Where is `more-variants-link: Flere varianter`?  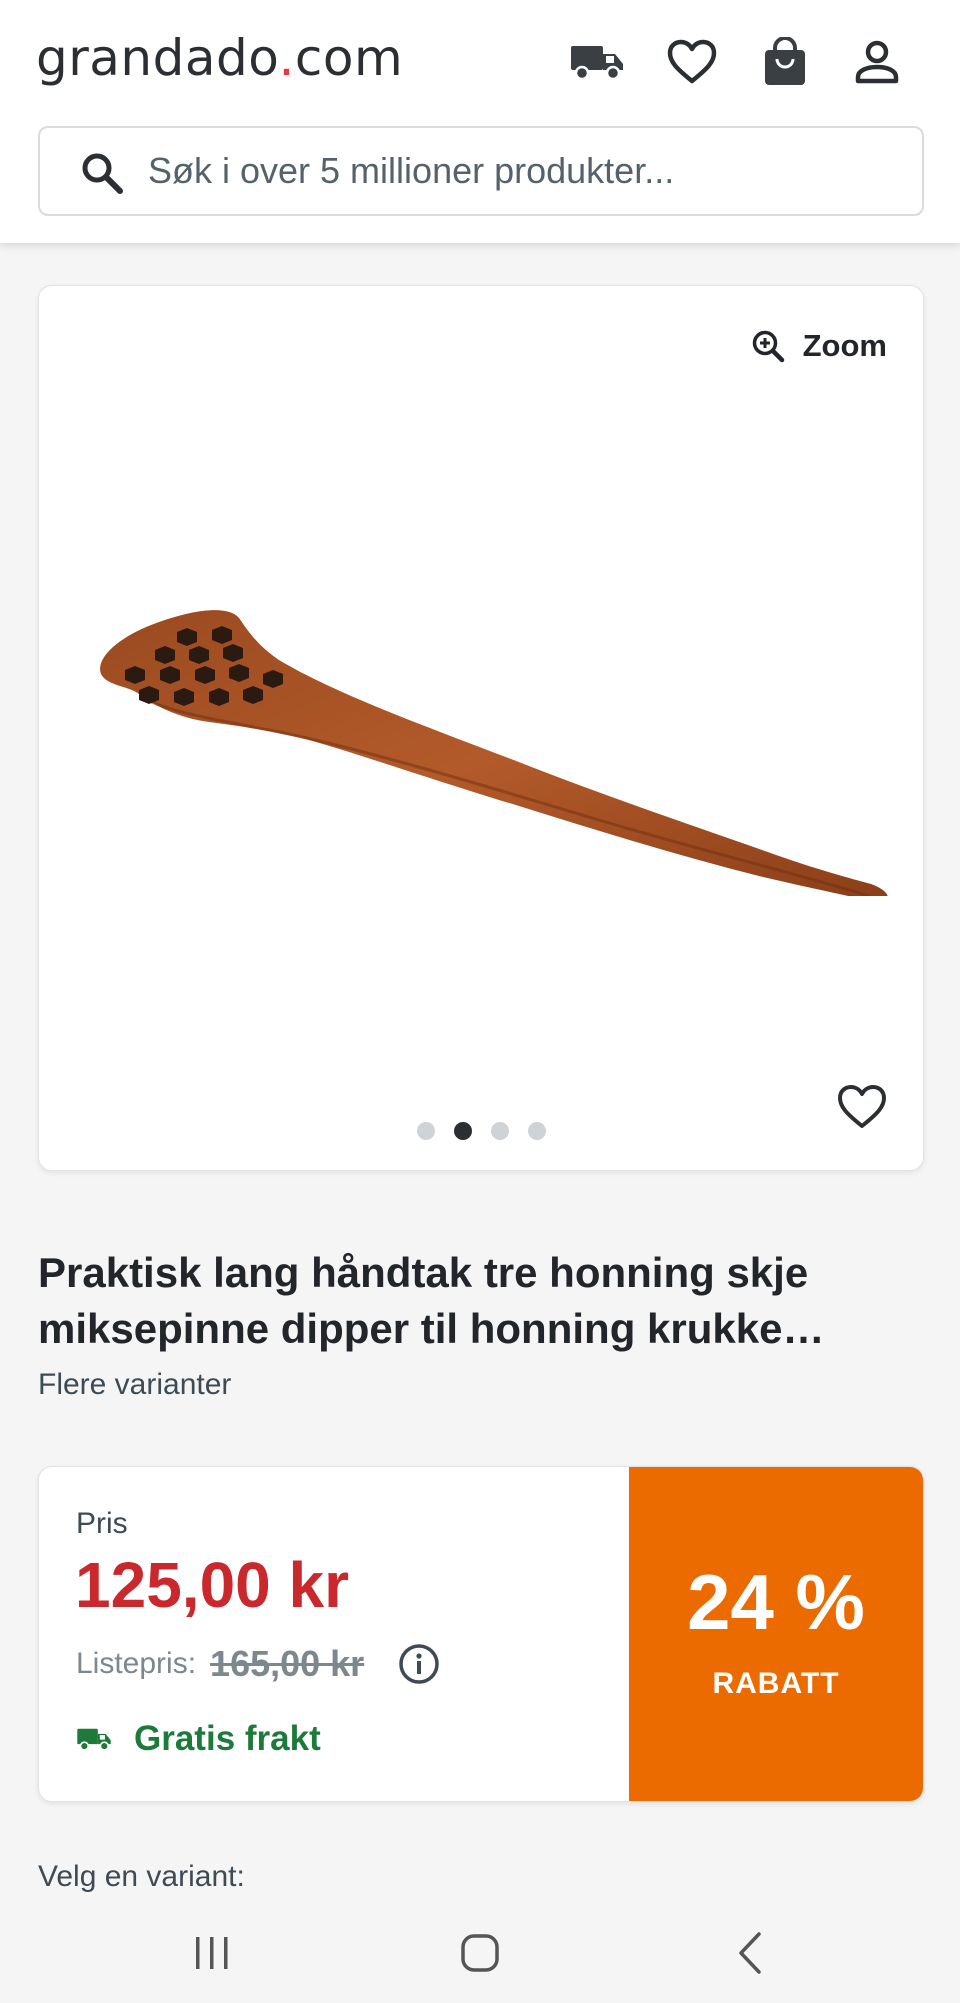 more-variants-link: Flere varianter is located at coordinates (134, 1385).